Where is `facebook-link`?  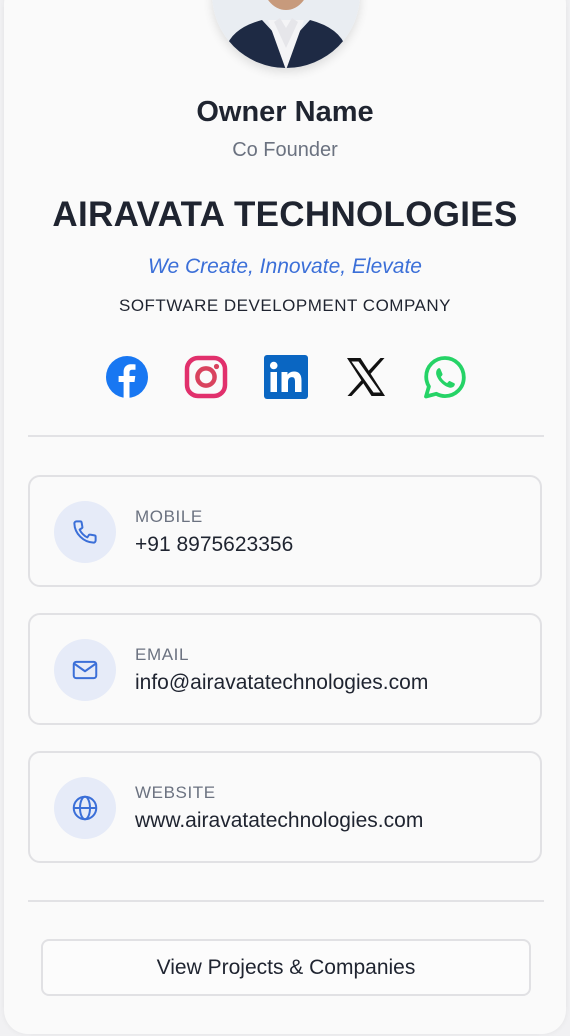 facebook-link is located at coordinates (127, 377).